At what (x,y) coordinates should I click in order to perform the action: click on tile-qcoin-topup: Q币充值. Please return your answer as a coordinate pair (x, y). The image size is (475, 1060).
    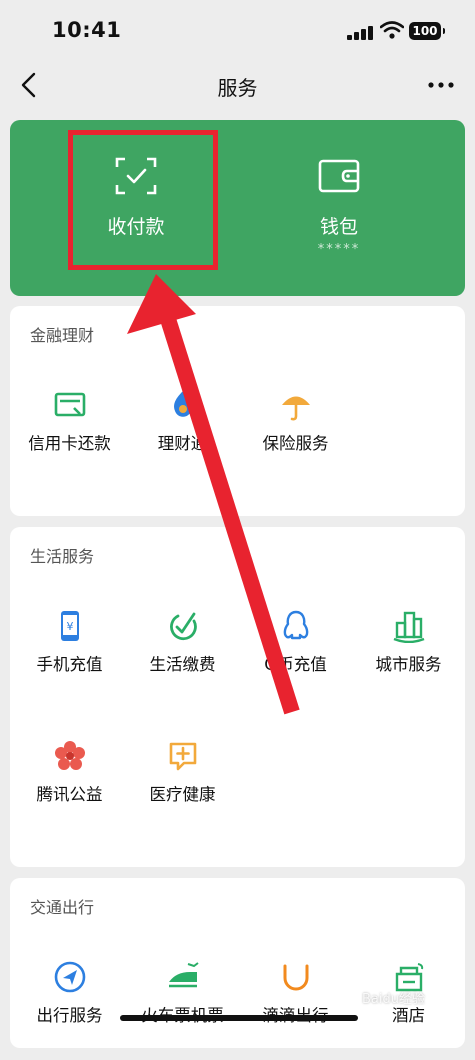
    Looking at the image, I should click on (295, 659).